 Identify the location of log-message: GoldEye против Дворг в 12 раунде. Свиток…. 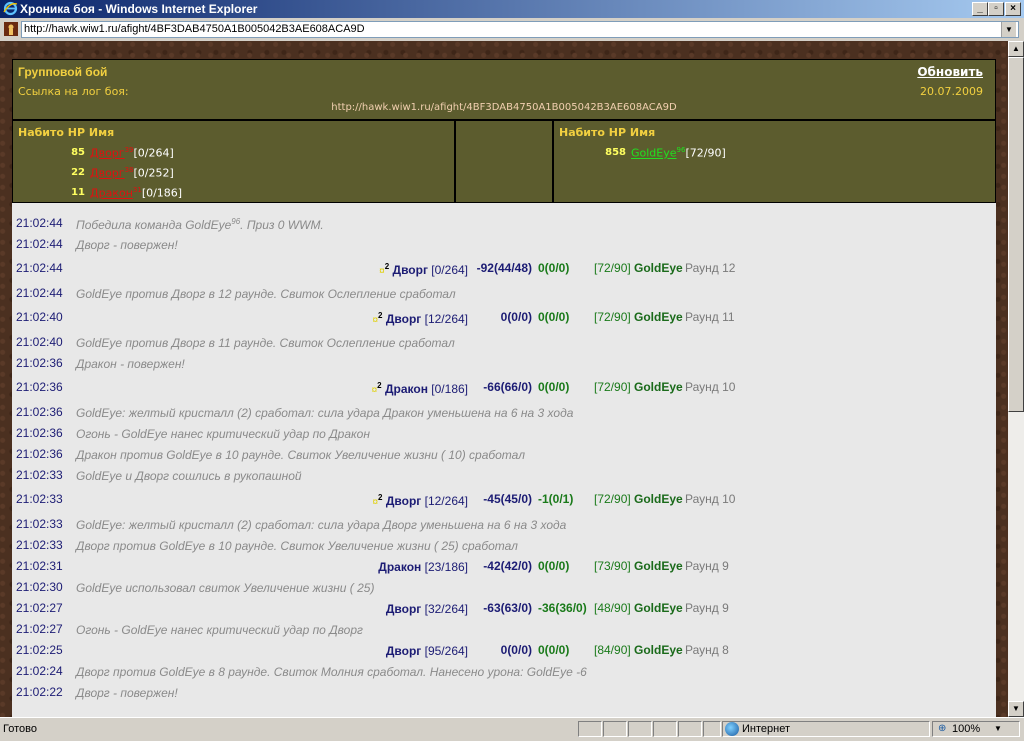
(266, 294).